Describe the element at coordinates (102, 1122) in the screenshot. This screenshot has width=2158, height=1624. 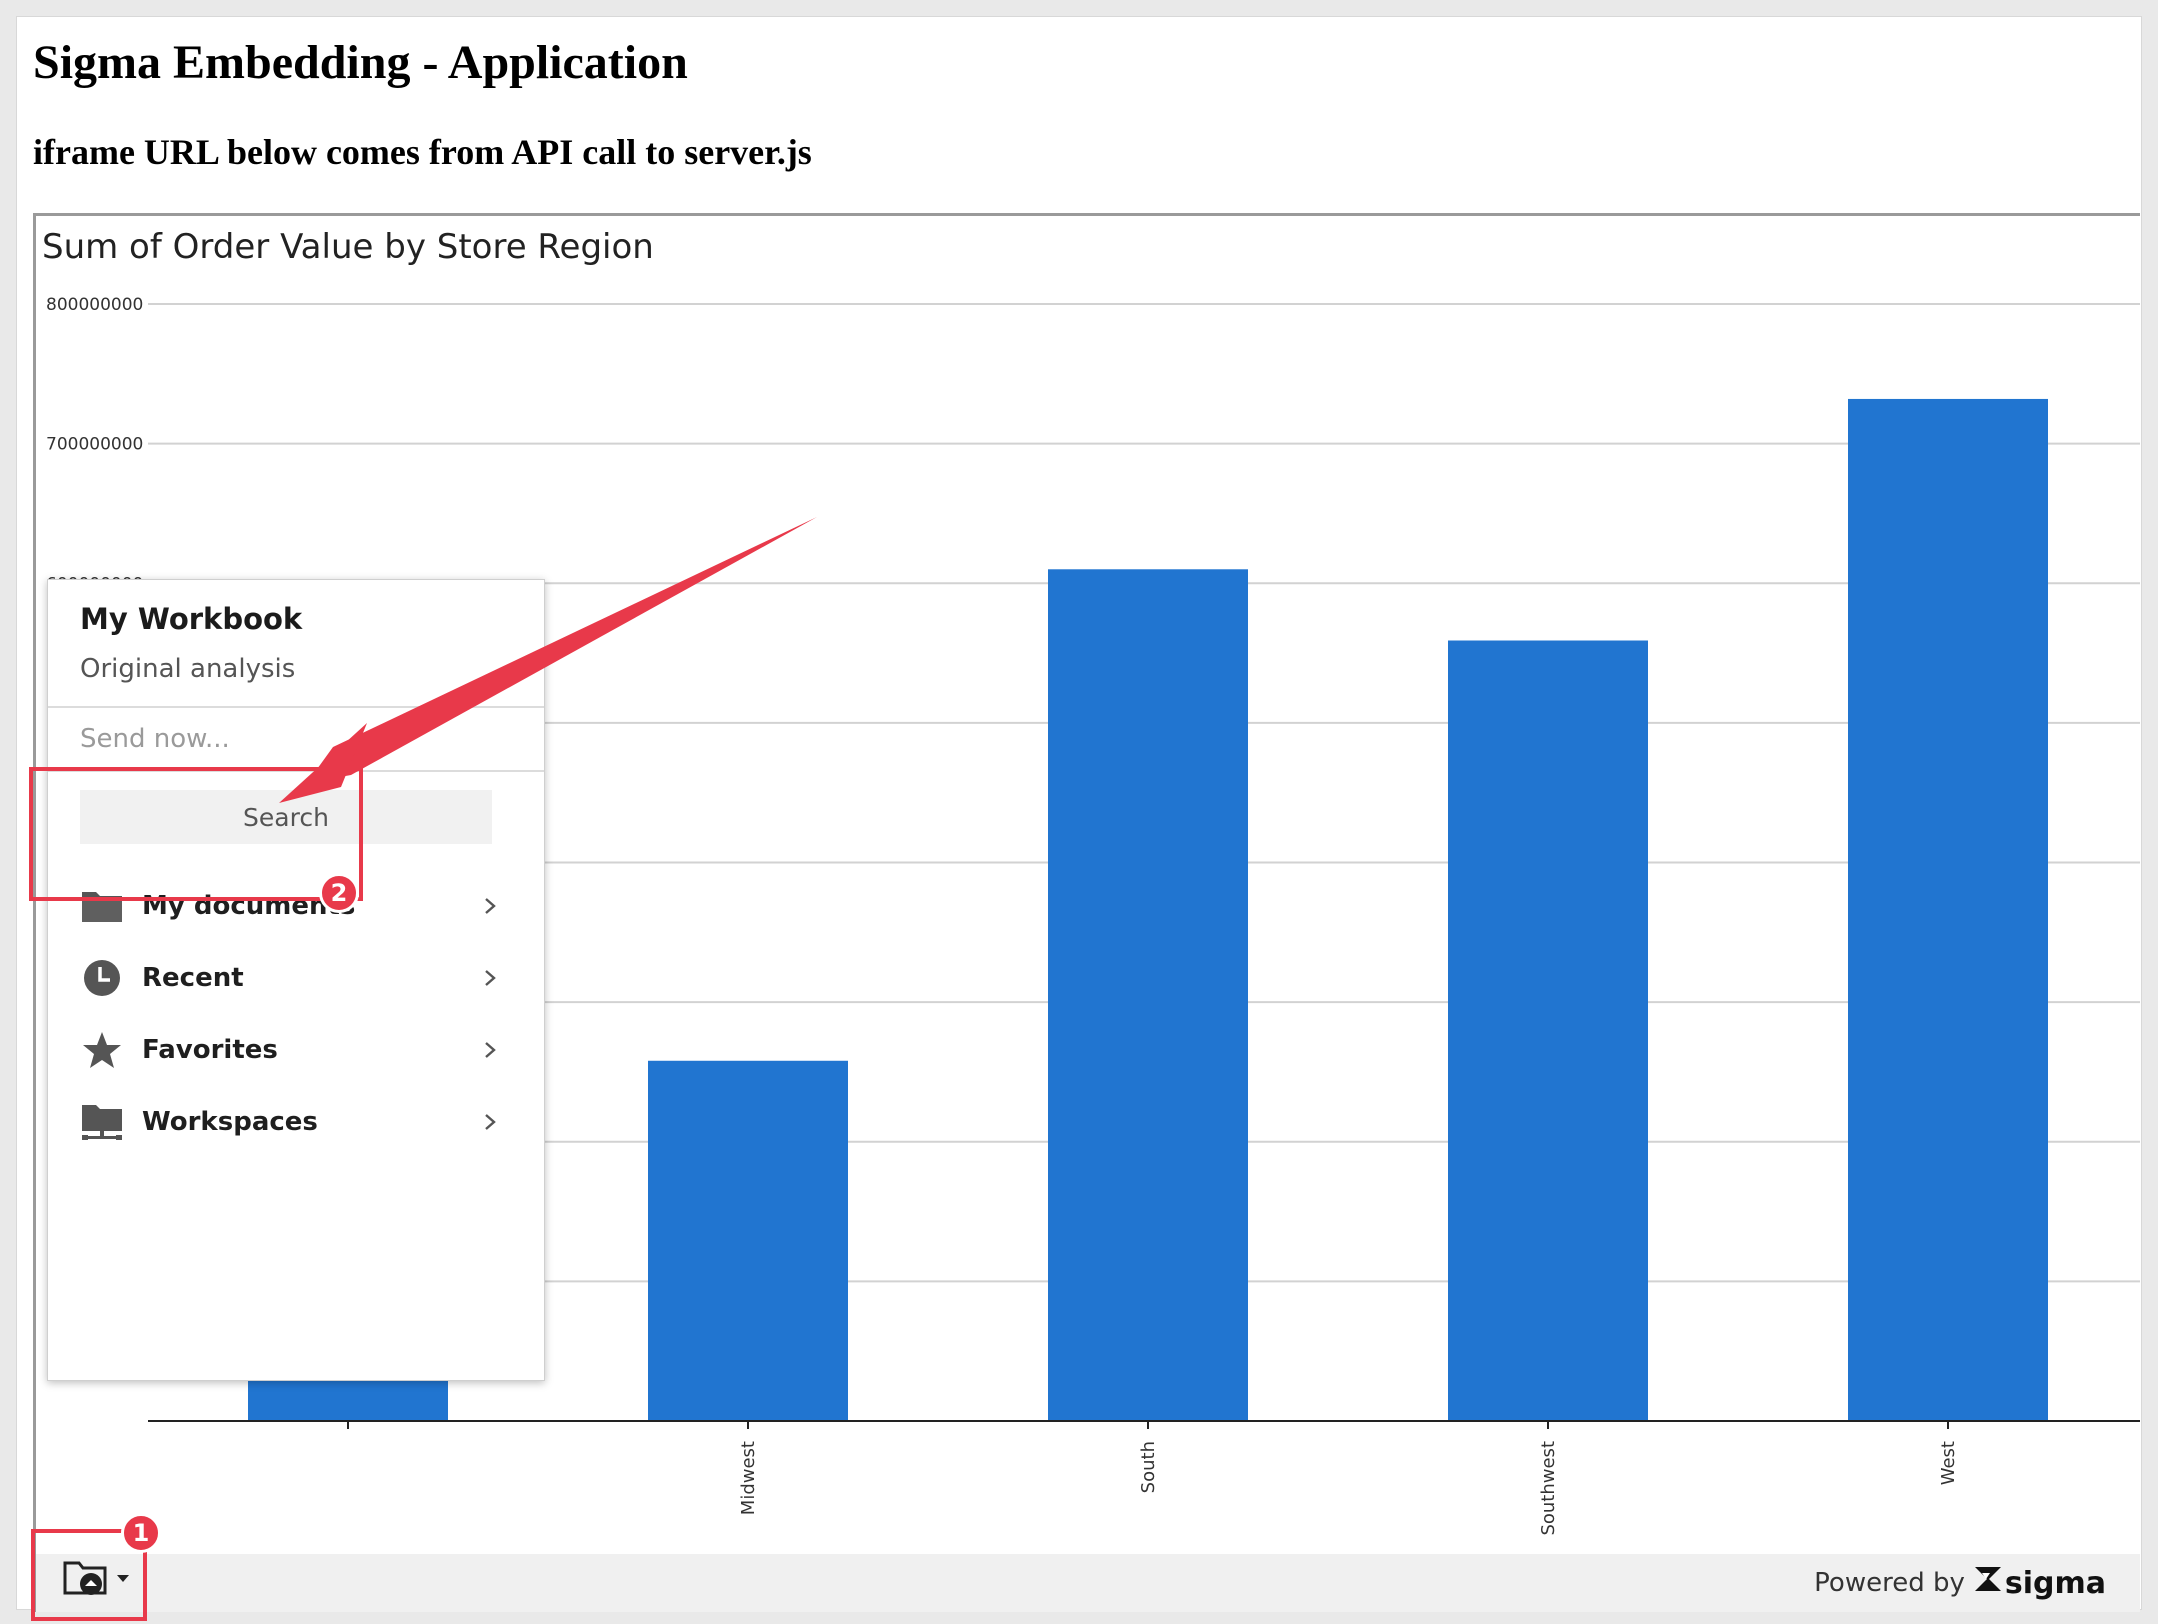
I see `workspace-icon` at that location.